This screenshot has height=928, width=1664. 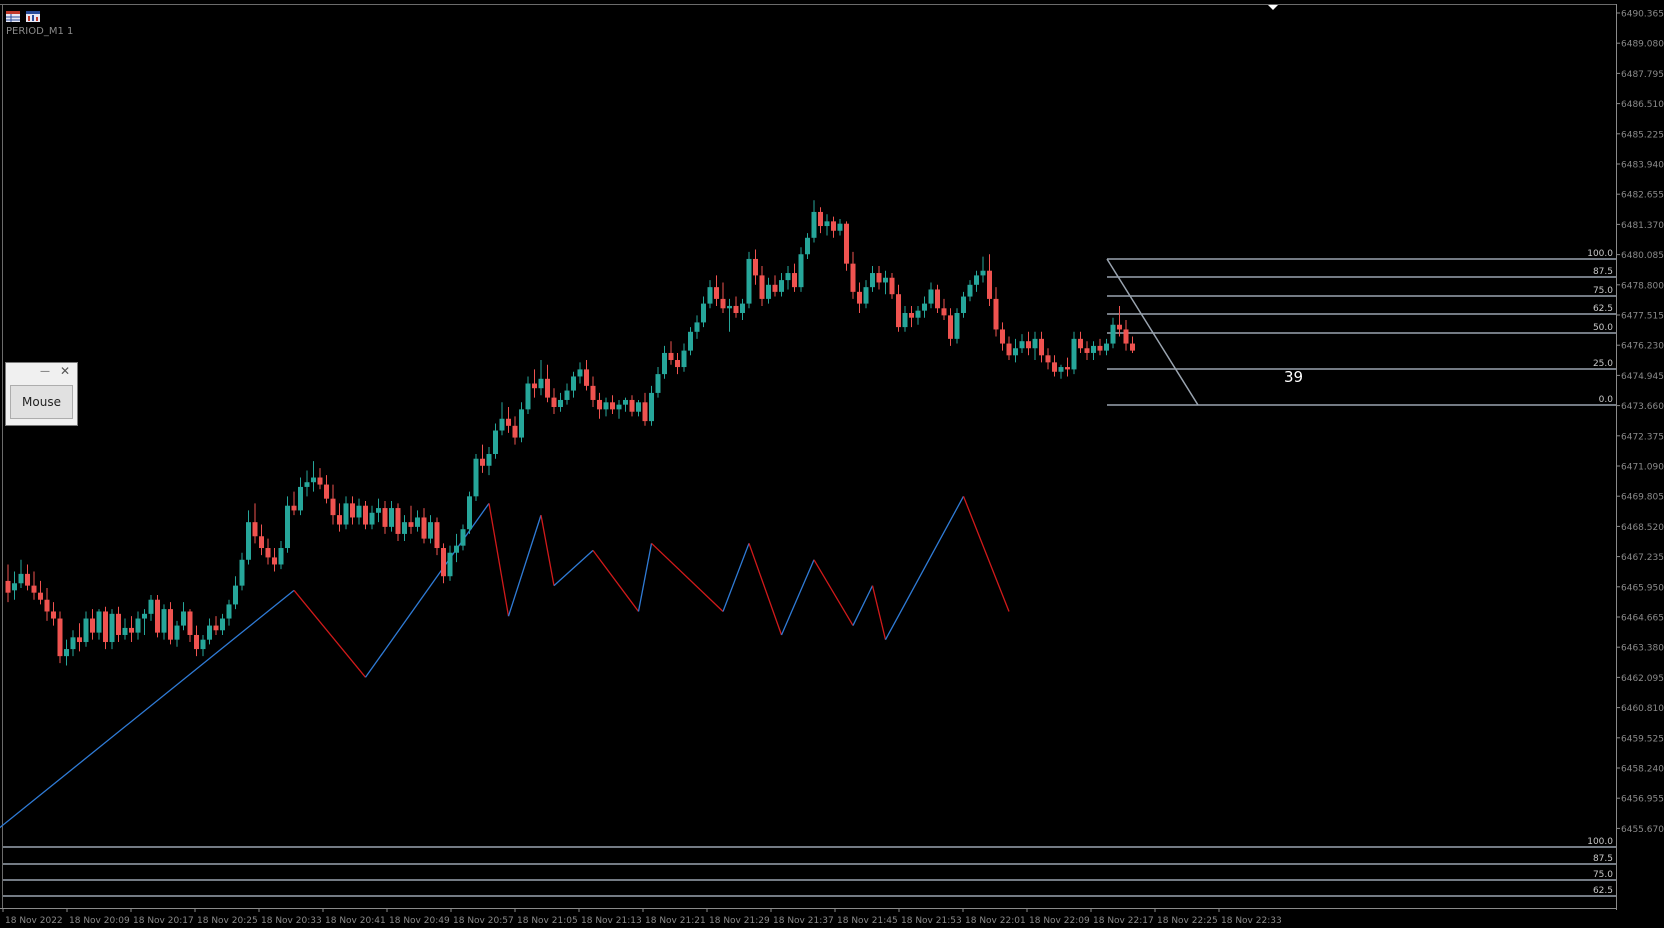 I want to click on mouse-panel-titlebar: — ✕, so click(x=41, y=372).